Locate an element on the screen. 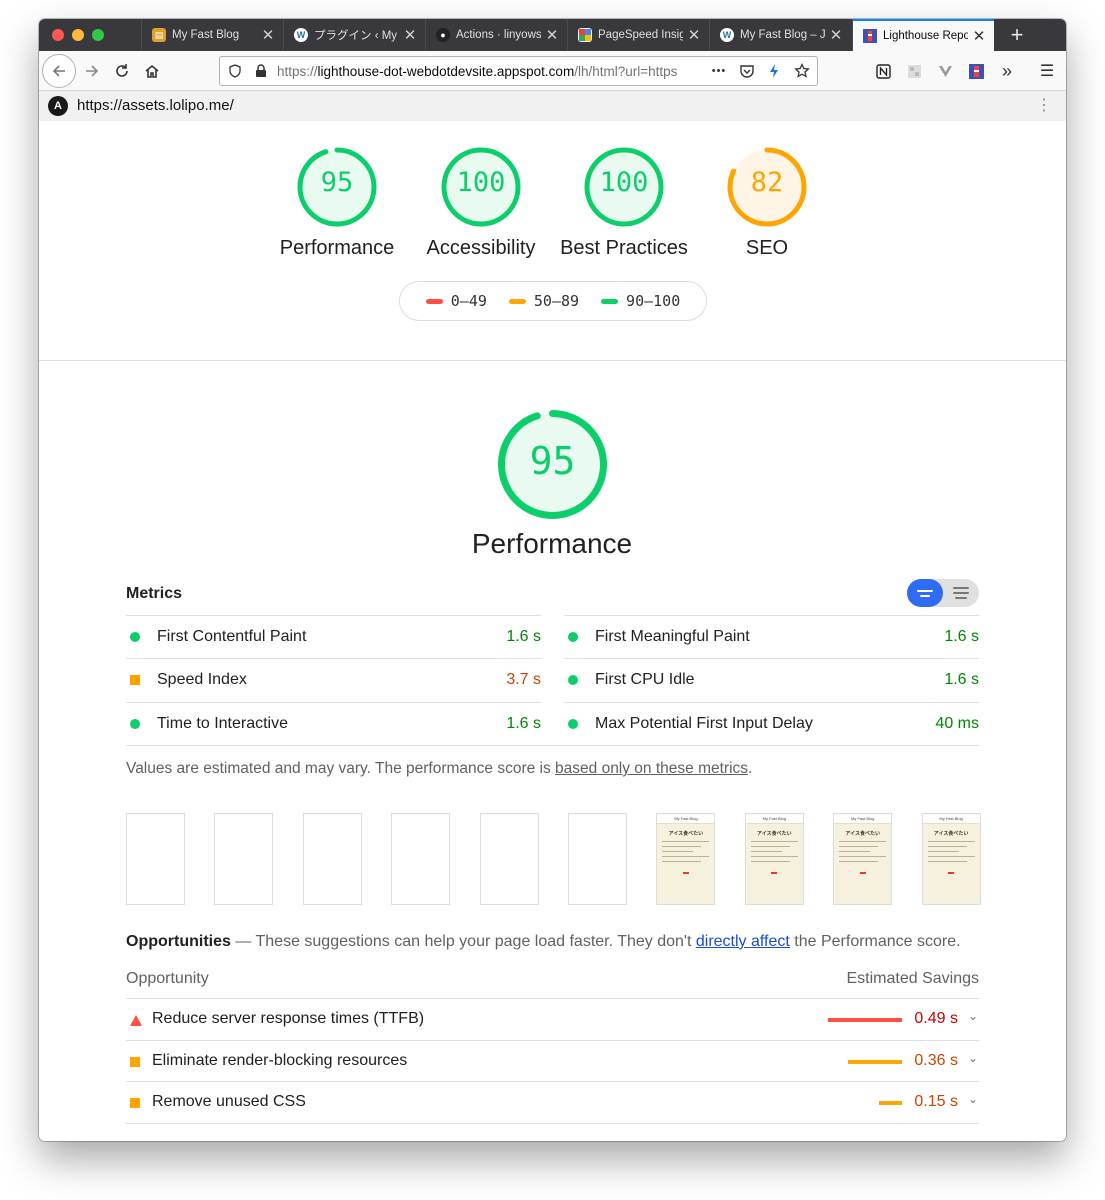 The height and width of the screenshot is (1200, 1105). tab-my-fast-blog: ▤ My Fast Blog ✕ is located at coordinates (212, 35).